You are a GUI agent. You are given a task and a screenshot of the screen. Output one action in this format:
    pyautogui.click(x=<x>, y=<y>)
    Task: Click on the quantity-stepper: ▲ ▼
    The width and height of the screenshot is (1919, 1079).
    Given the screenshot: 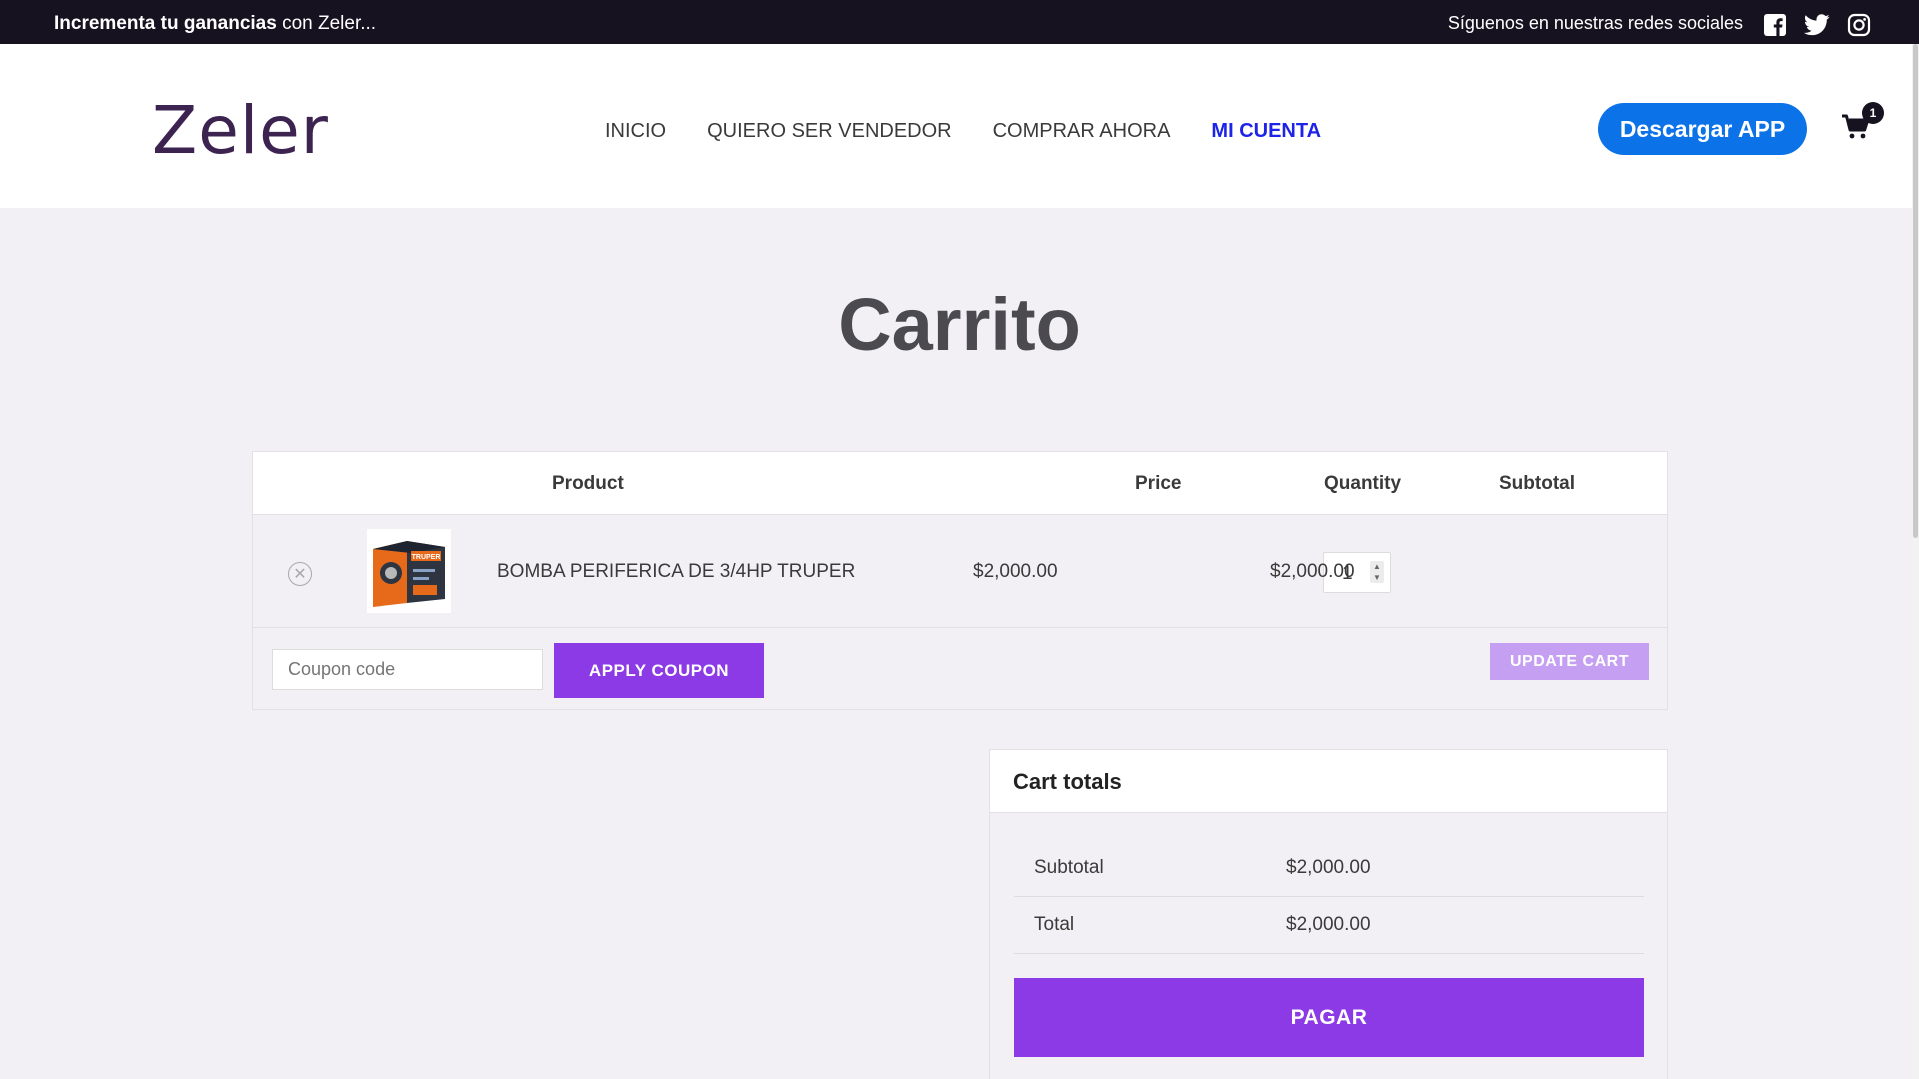 What is the action you would take?
    pyautogui.click(x=1377, y=572)
    